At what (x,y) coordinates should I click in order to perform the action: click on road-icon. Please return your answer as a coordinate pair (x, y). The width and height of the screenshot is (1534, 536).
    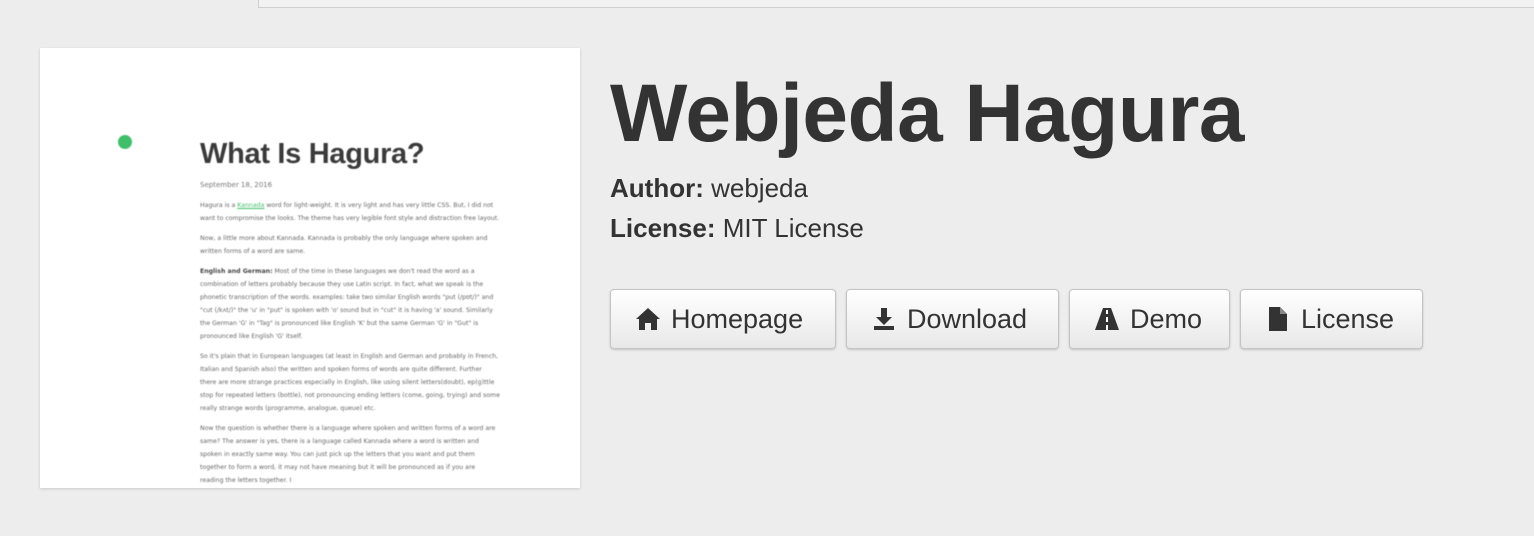
    Looking at the image, I should click on (1107, 319).